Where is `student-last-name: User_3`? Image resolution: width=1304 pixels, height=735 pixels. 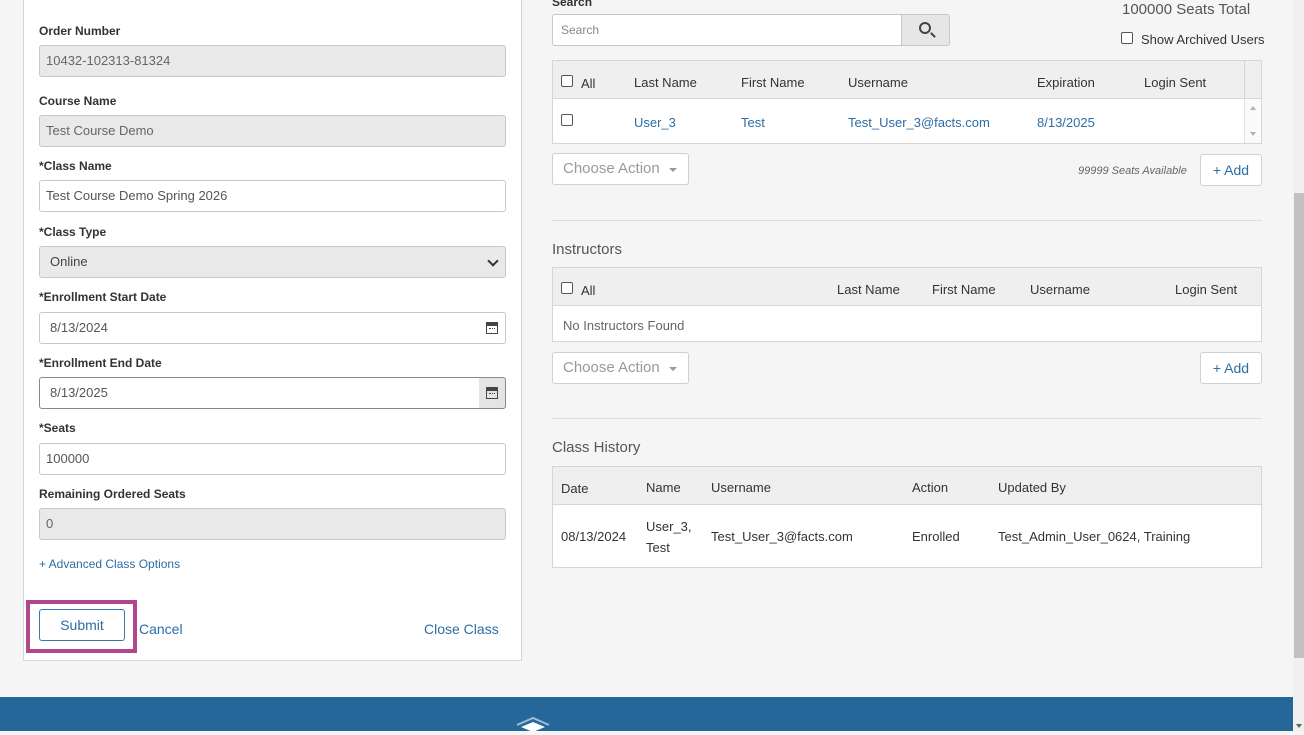 student-last-name: User_3 is located at coordinates (655, 122).